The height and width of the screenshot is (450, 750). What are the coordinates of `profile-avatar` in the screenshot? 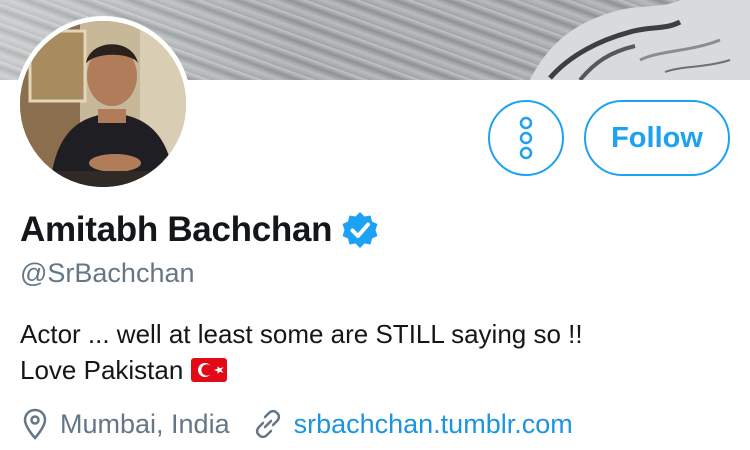 It's located at (103, 104).